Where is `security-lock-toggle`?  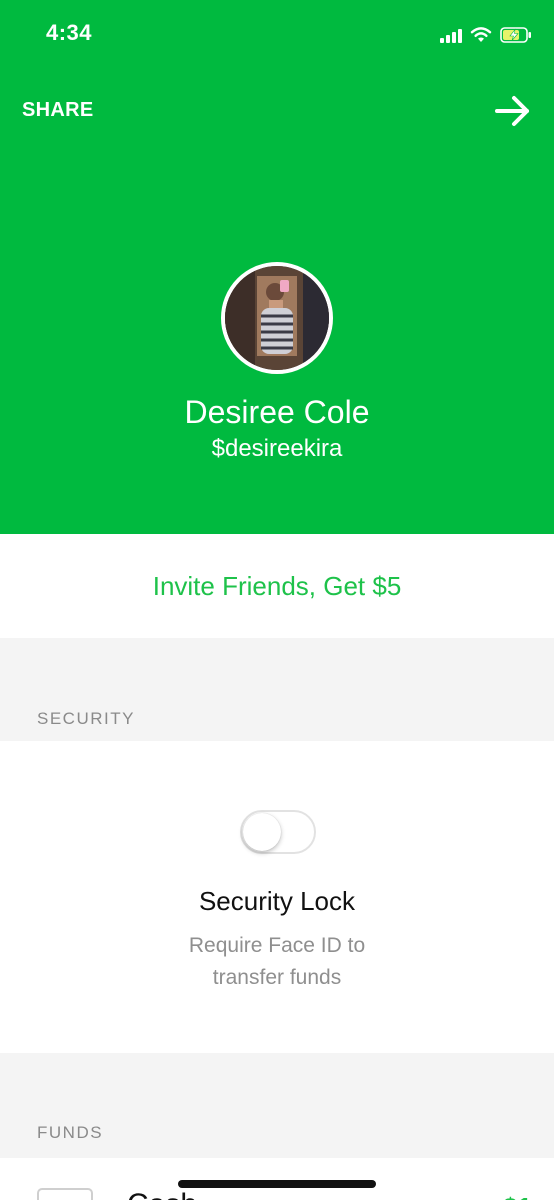
security-lock-toggle is located at coordinates (278, 832).